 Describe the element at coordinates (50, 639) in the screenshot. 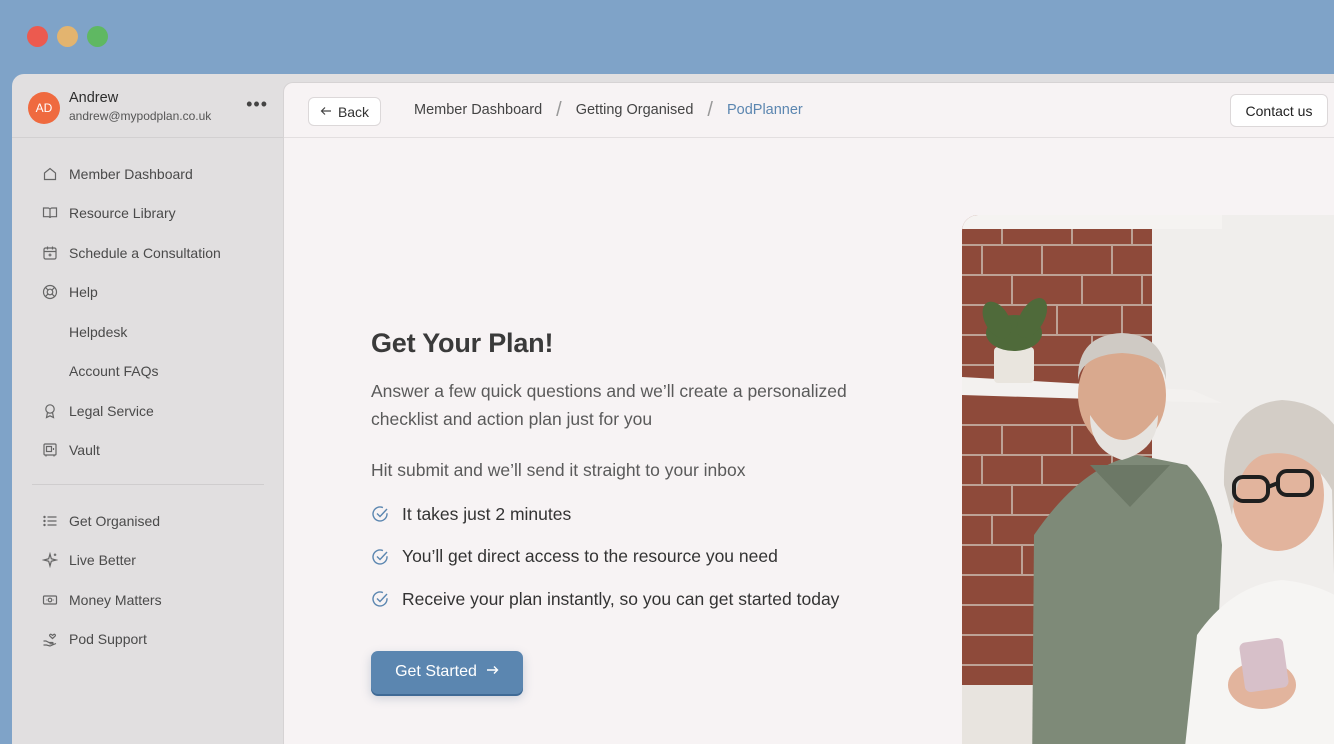

I see `hand-heart-icon` at that location.